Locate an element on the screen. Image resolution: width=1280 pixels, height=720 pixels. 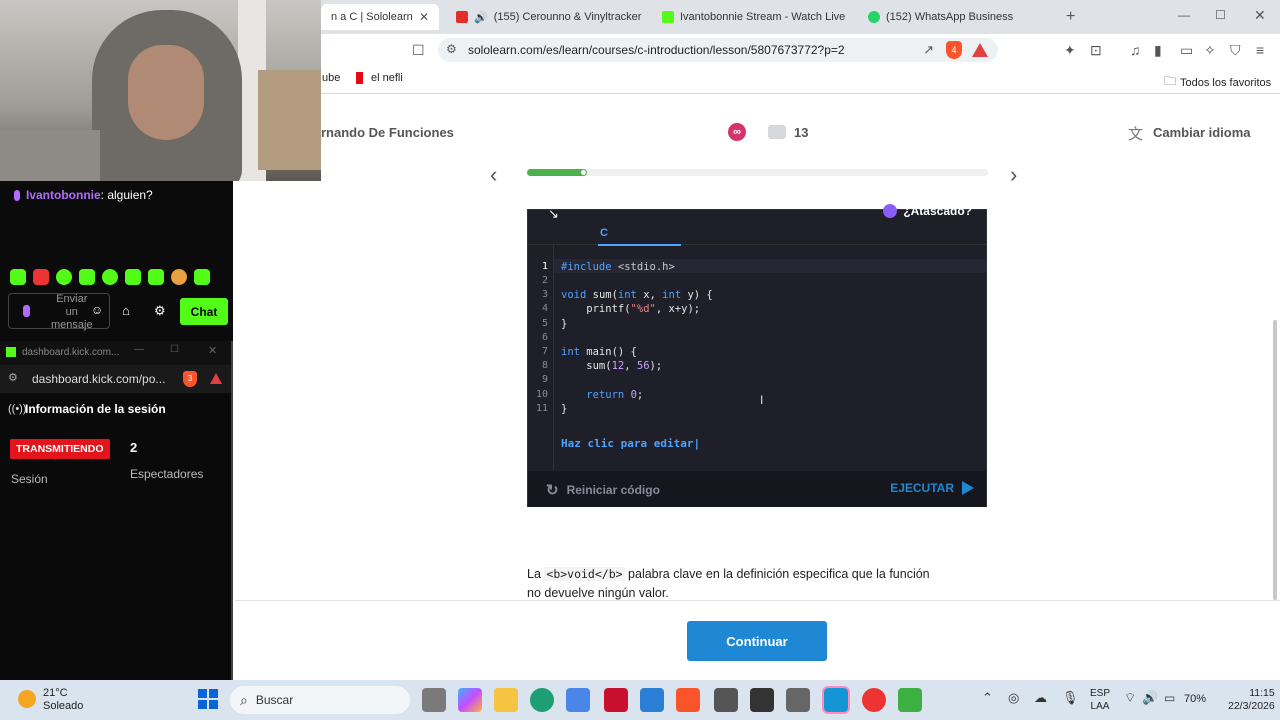
language-tab: C is located at coordinates (604, 233).